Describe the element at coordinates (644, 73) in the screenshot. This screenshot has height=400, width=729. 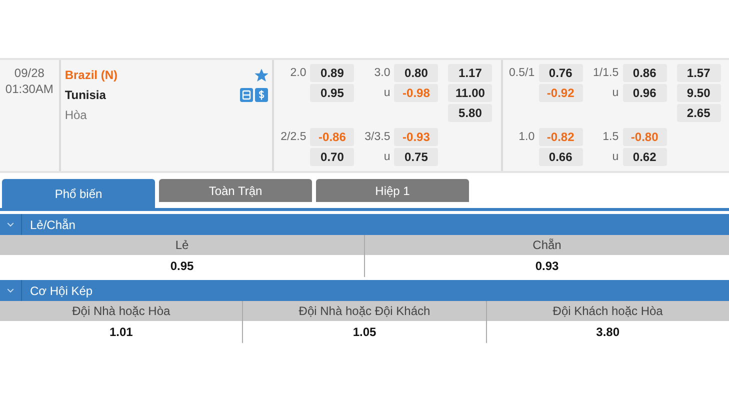
I see `odds-value: 0.86` at that location.